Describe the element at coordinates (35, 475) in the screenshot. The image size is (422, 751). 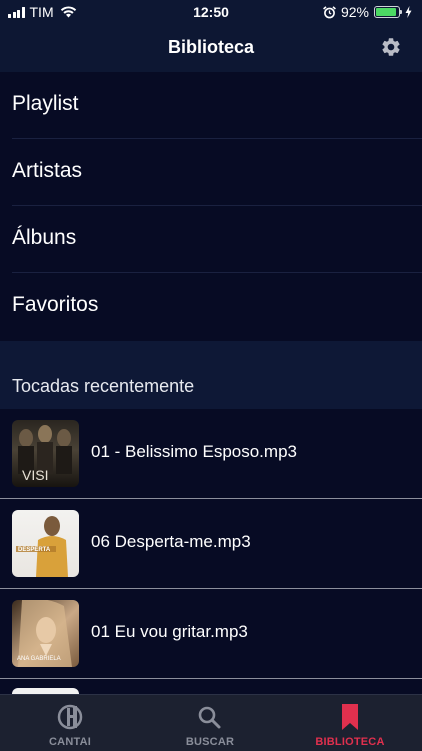
I see `album-cover-text: VISI` at that location.